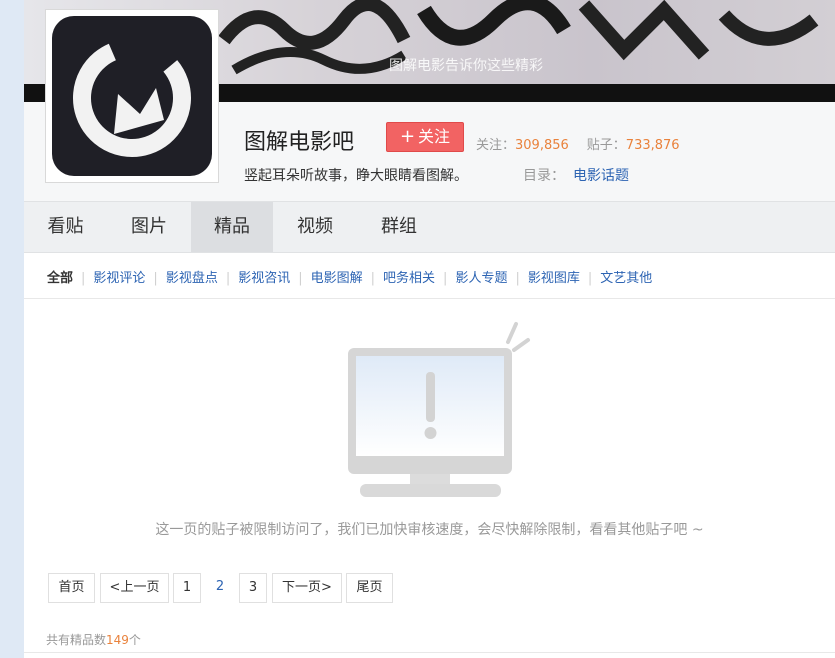 Image resolution: width=835 pixels, height=658 pixels. I want to click on category-all: 全部, so click(60, 278).